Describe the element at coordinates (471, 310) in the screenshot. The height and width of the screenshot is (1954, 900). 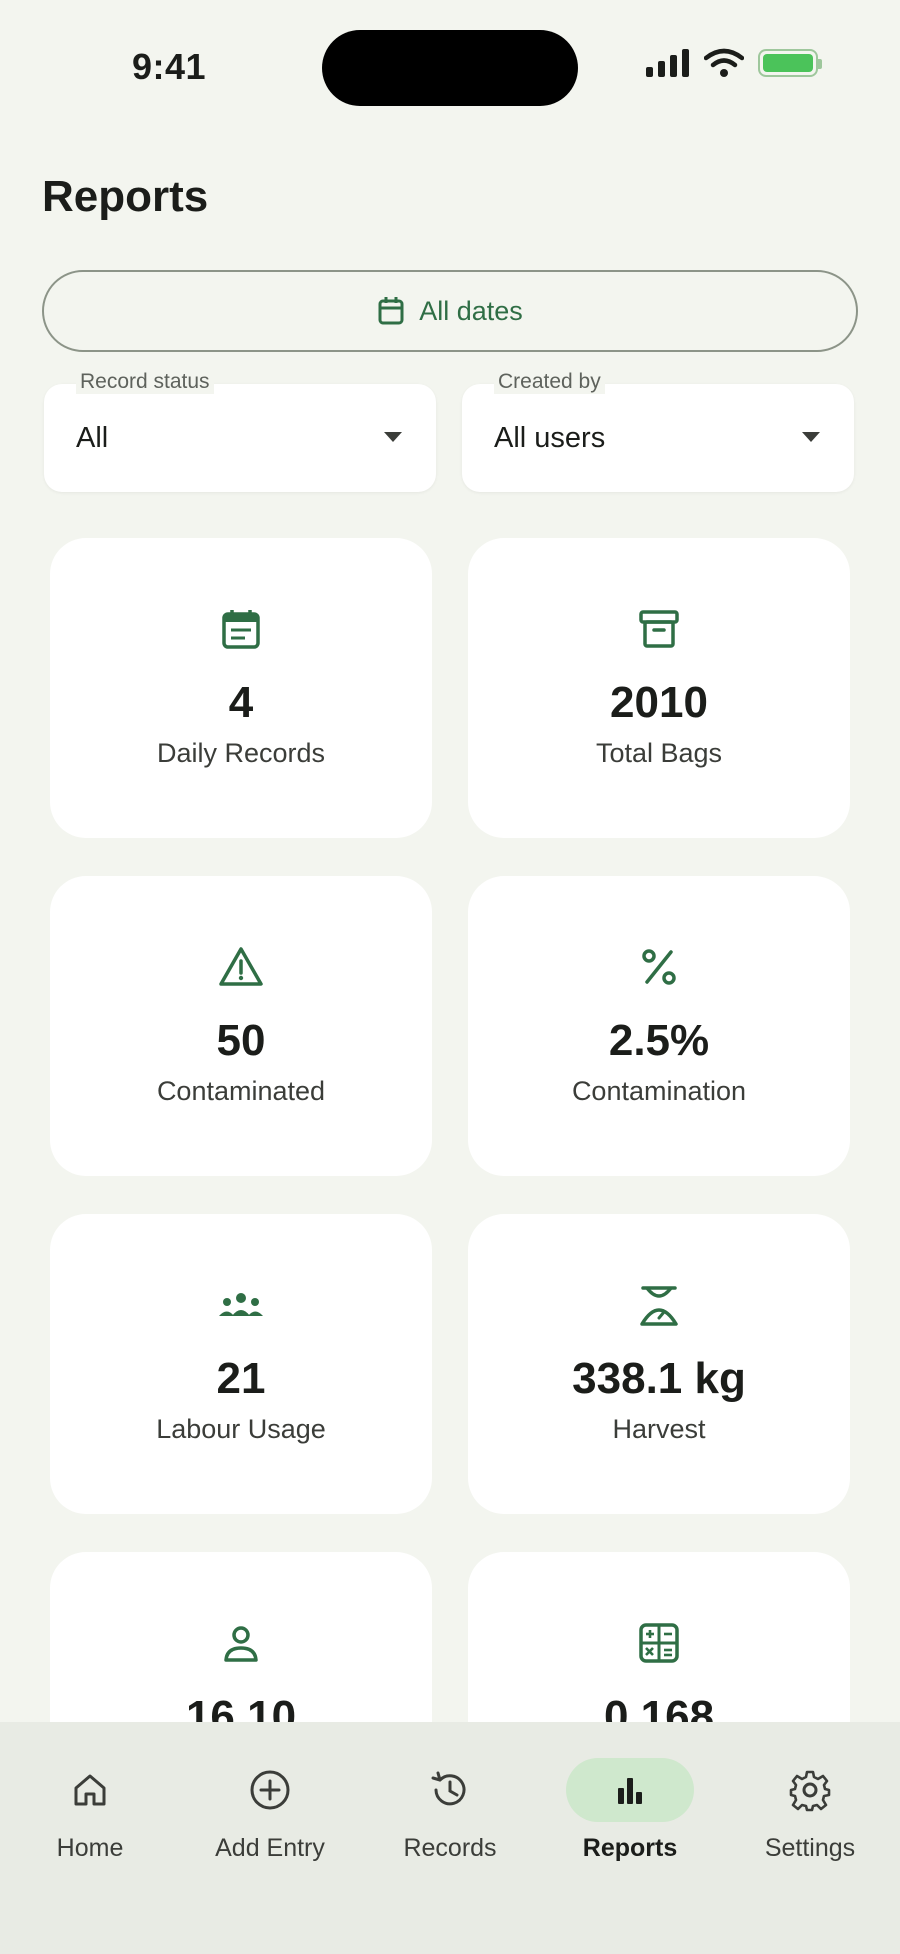
I see `date-filter-label: All dates` at that location.